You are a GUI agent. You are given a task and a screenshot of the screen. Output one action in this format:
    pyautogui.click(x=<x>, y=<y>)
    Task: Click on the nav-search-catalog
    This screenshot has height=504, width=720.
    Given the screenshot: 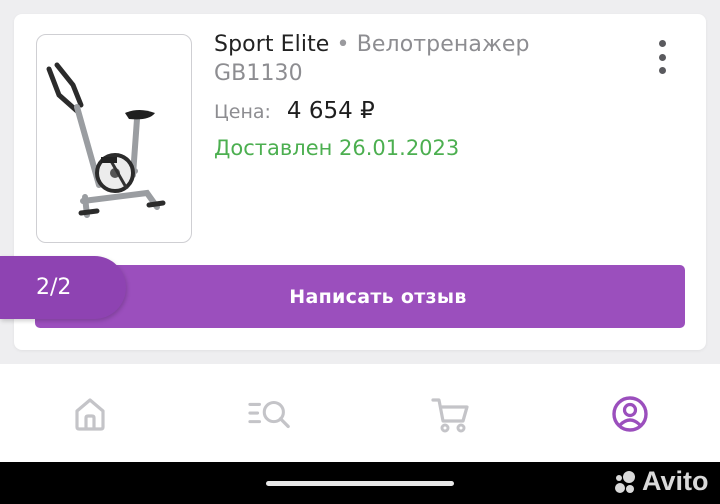 What is the action you would take?
    pyautogui.click(x=270, y=414)
    